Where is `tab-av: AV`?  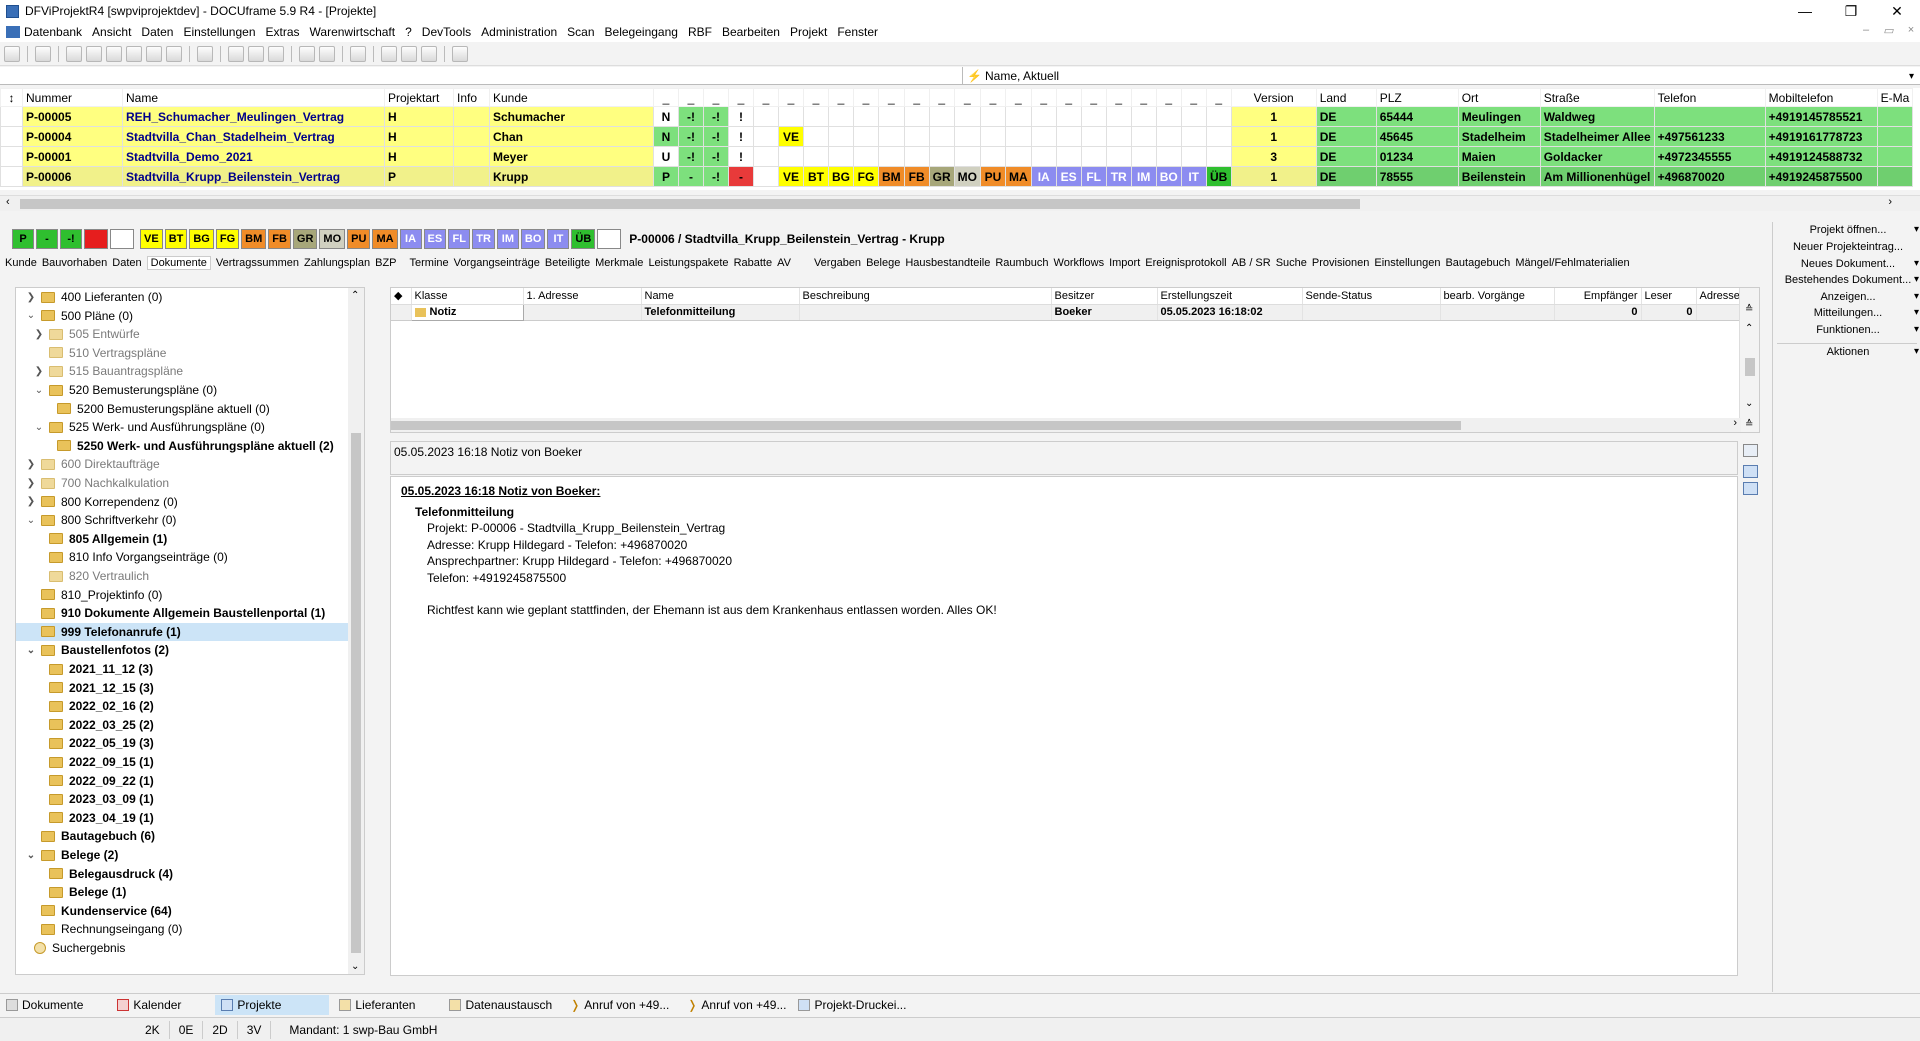 tab-av: AV is located at coordinates (784, 263).